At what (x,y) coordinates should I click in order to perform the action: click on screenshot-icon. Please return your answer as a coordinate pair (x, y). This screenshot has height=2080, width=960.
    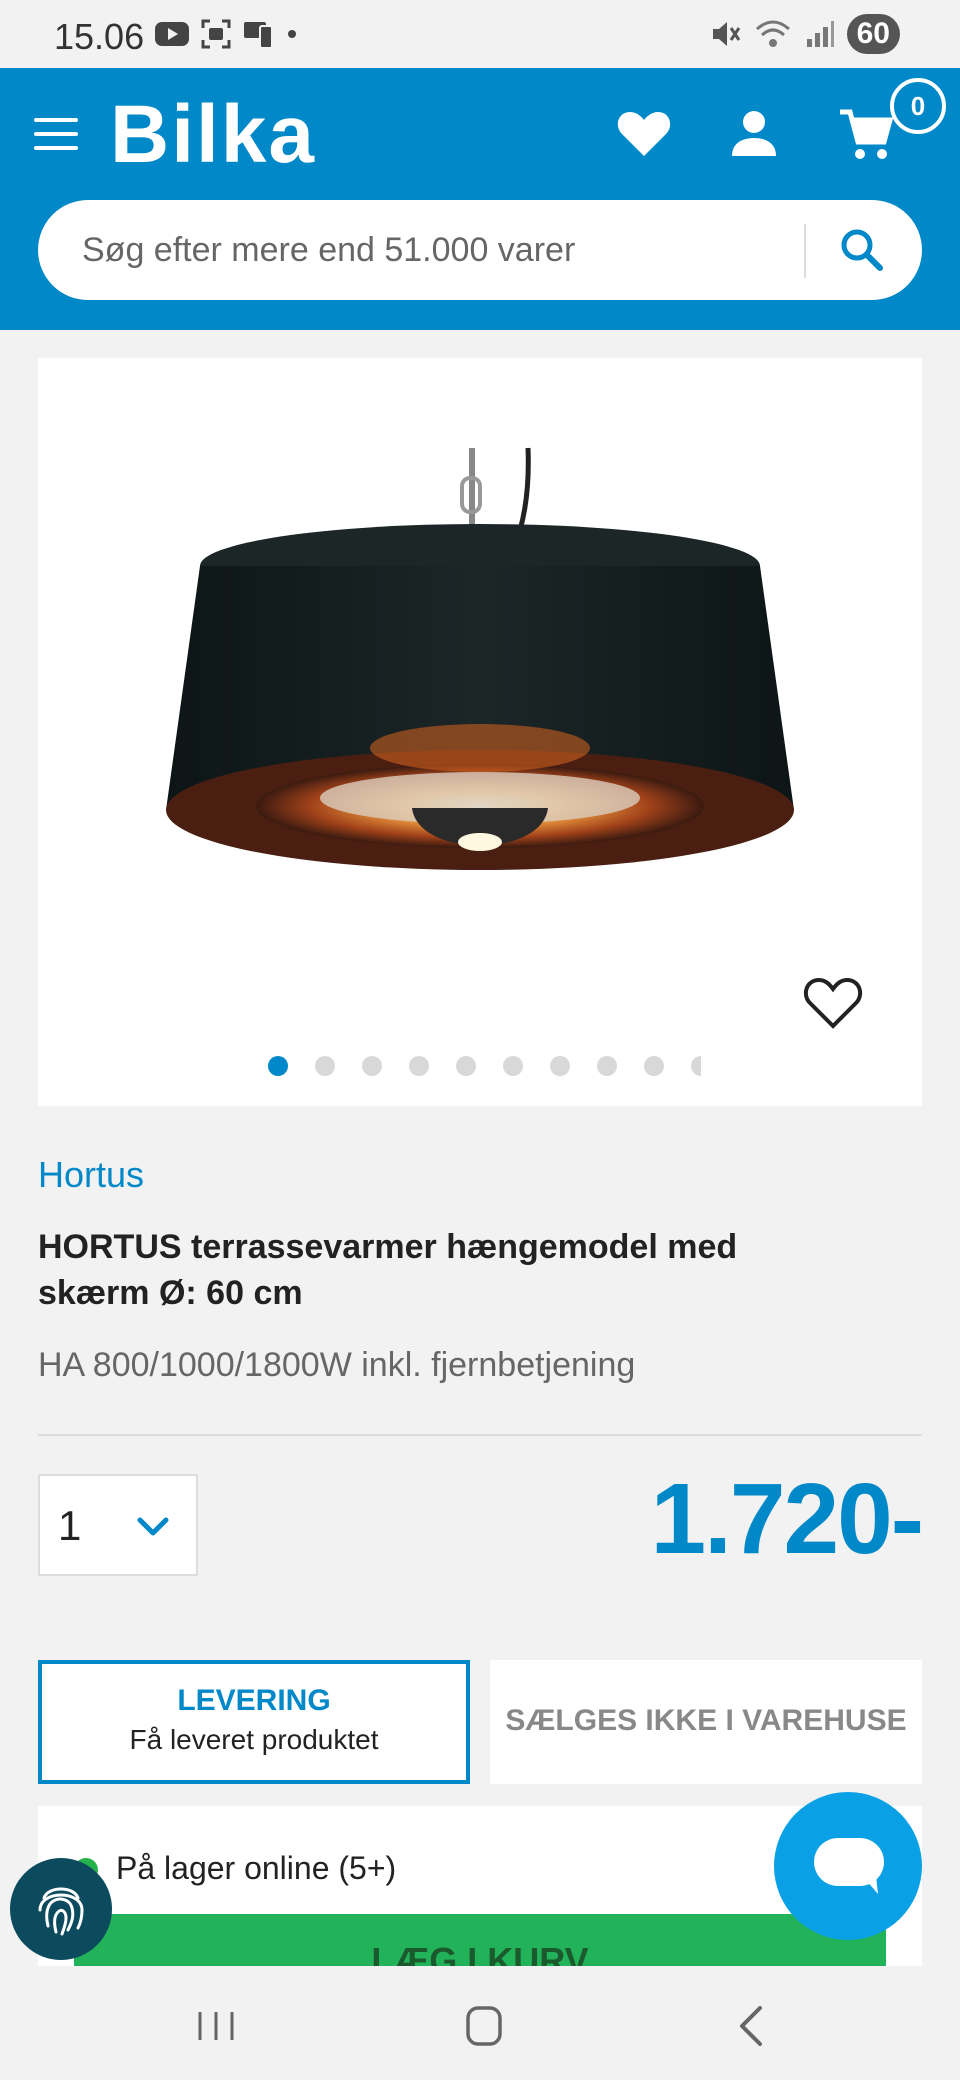
    Looking at the image, I should click on (216, 34).